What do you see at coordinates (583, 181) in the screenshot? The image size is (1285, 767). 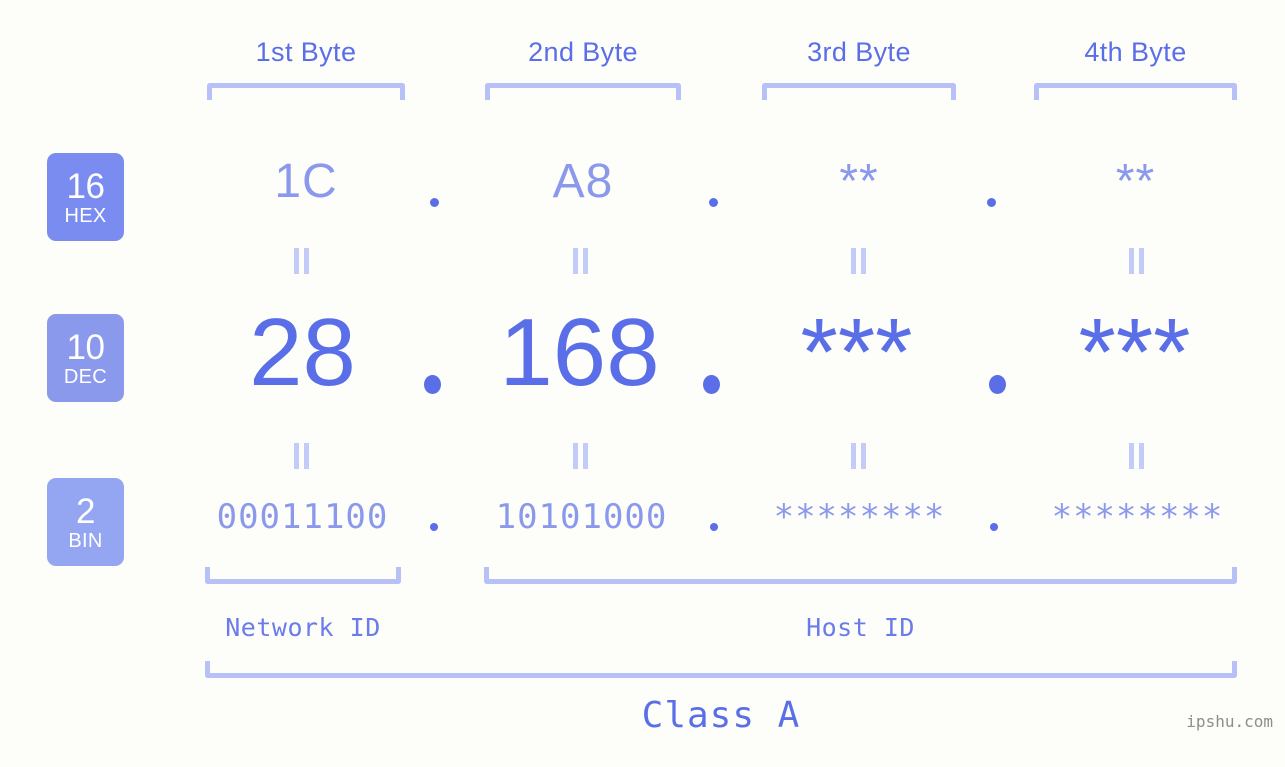 I see `hex-byte-2: A8` at bounding box center [583, 181].